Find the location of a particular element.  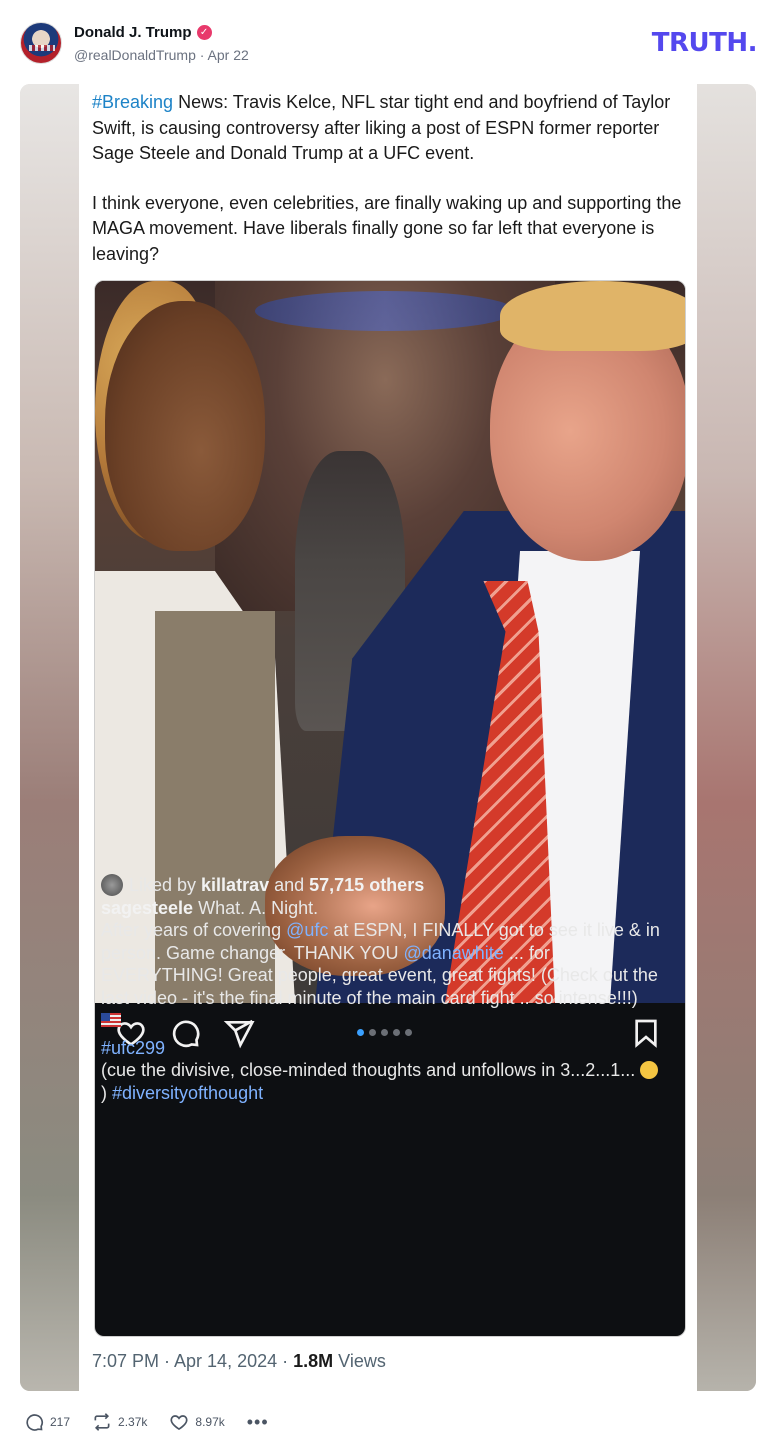

handle: @realDonaldTrump is located at coordinates (135, 55).